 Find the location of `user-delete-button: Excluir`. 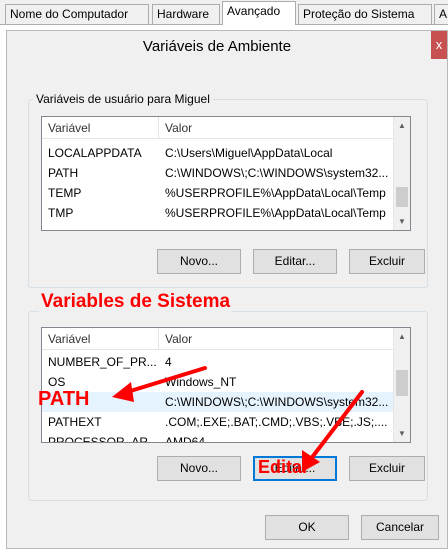

user-delete-button: Excluir is located at coordinates (387, 261).